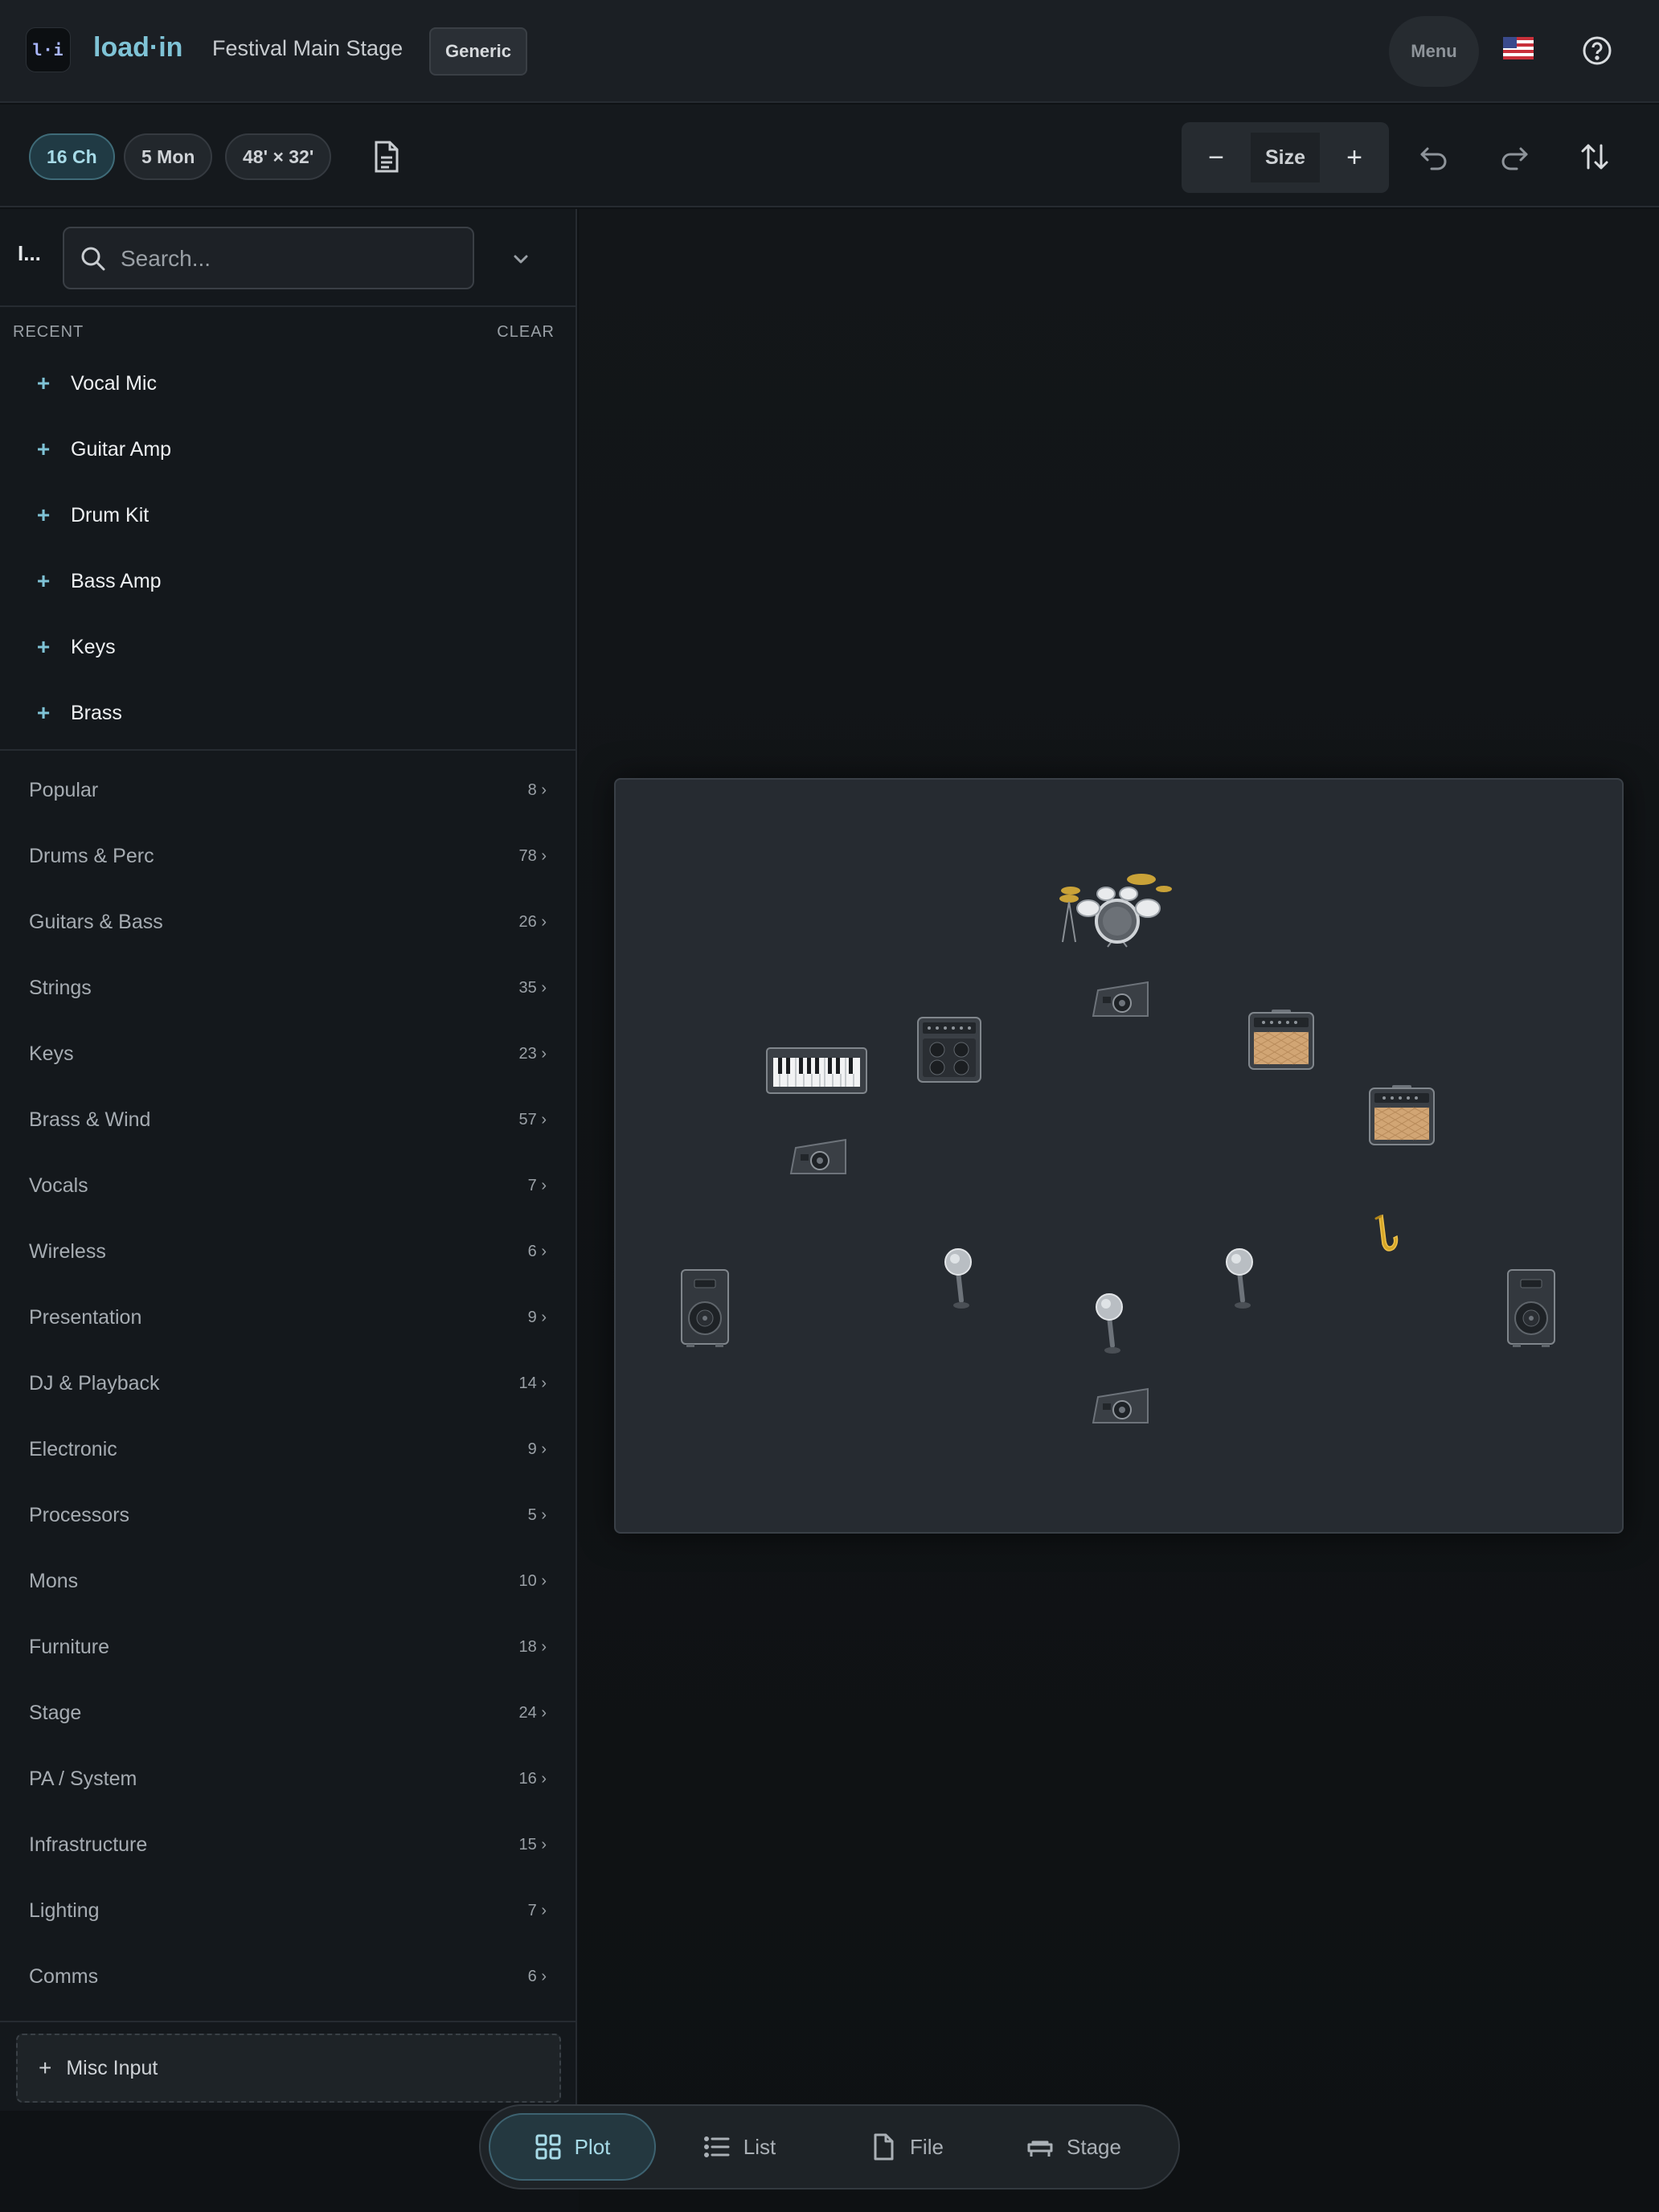 This screenshot has width=1659, height=2212. I want to click on list-icon, so click(716, 2146).